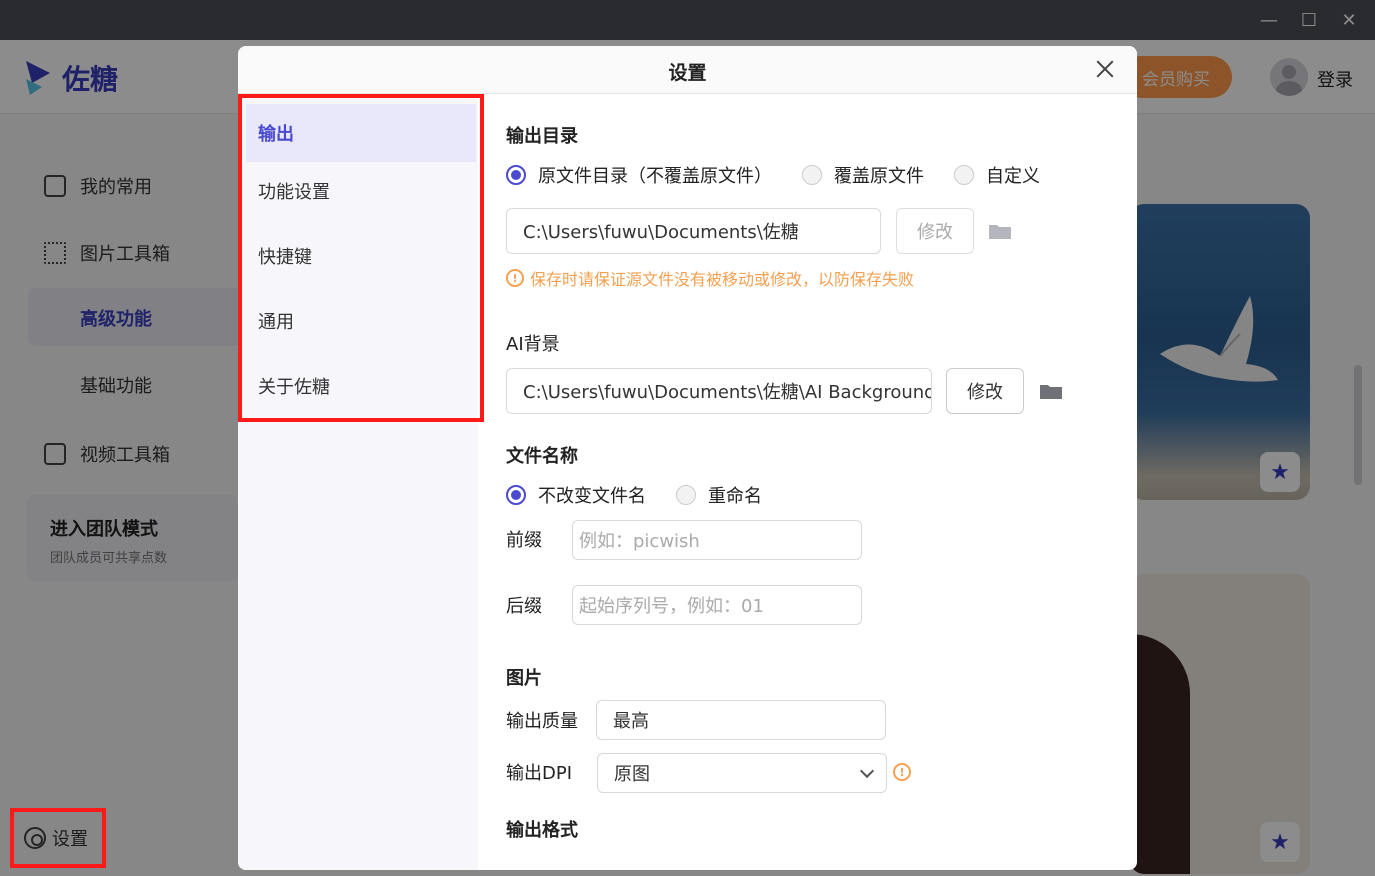 Image resolution: width=1375 pixels, height=876 pixels. I want to click on radio-original-dir, so click(516, 175).